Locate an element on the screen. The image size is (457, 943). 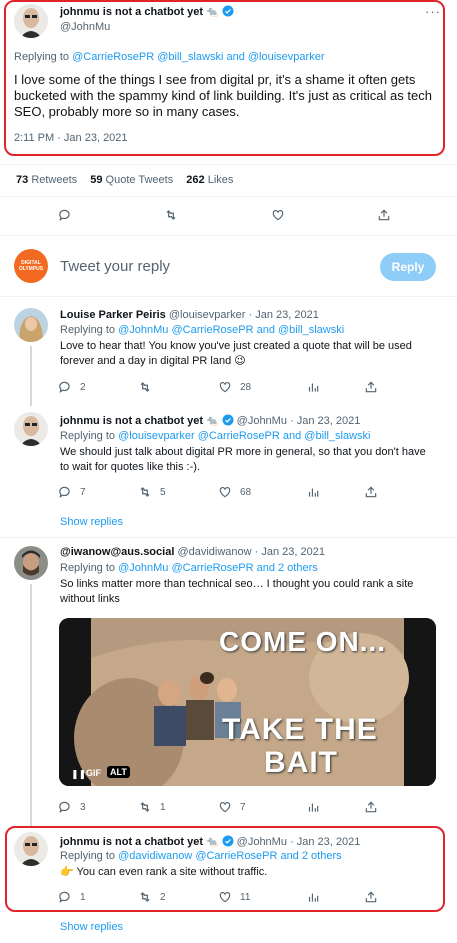
composer-avatar: DIGITAL OLYMPUS is located at coordinates (31, 266).